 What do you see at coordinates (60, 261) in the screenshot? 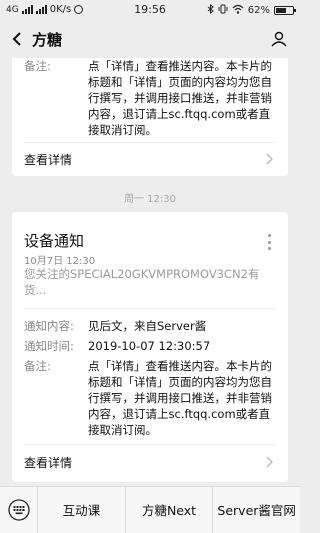
I see `card-date: 10月7日 12:30` at bounding box center [60, 261].